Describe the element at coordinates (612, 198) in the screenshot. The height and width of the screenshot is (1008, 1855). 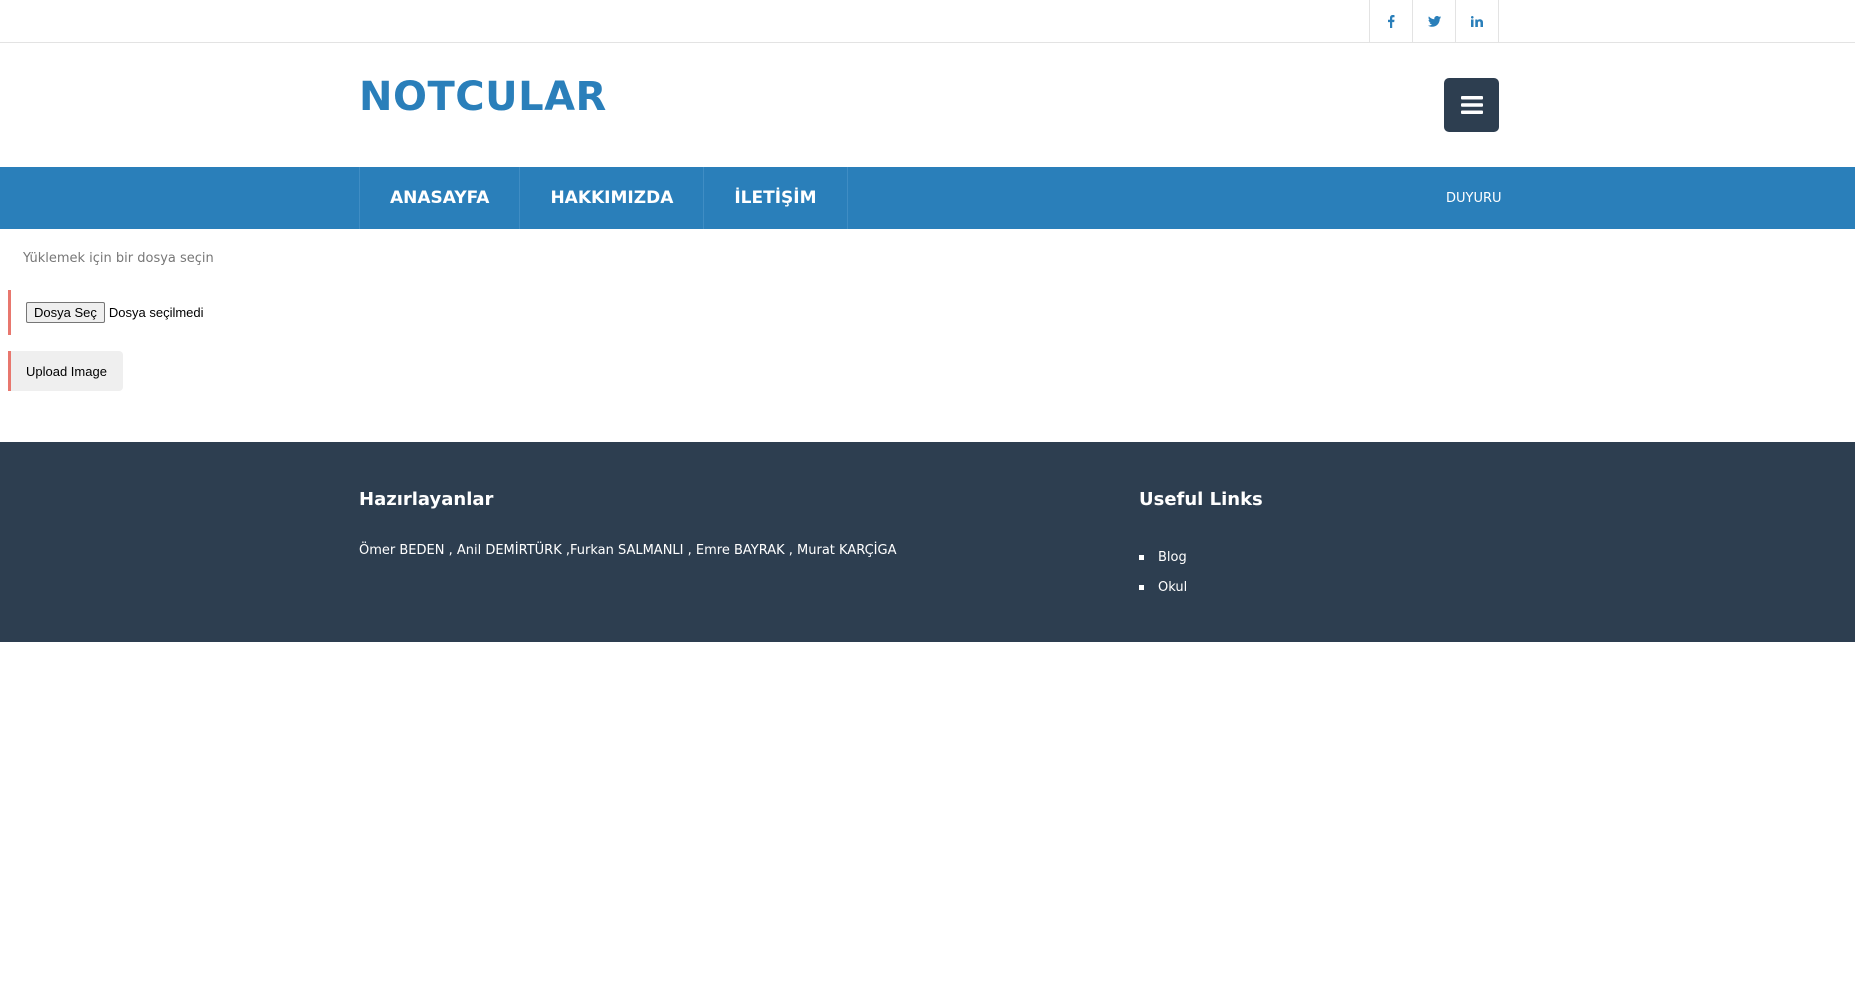
I see `nav-item-about: HAKKIMIZDA` at that location.